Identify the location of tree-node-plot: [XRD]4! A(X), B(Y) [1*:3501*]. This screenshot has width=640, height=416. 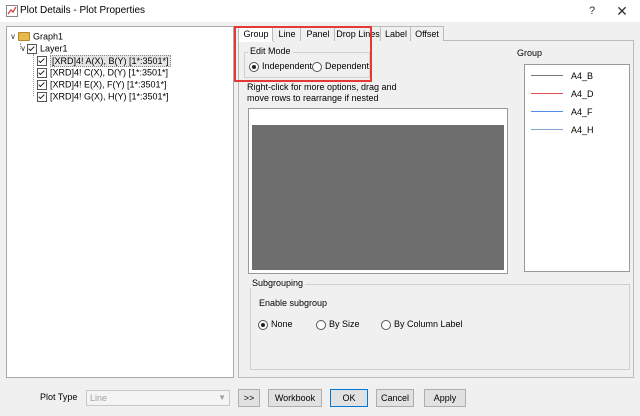
(90, 60).